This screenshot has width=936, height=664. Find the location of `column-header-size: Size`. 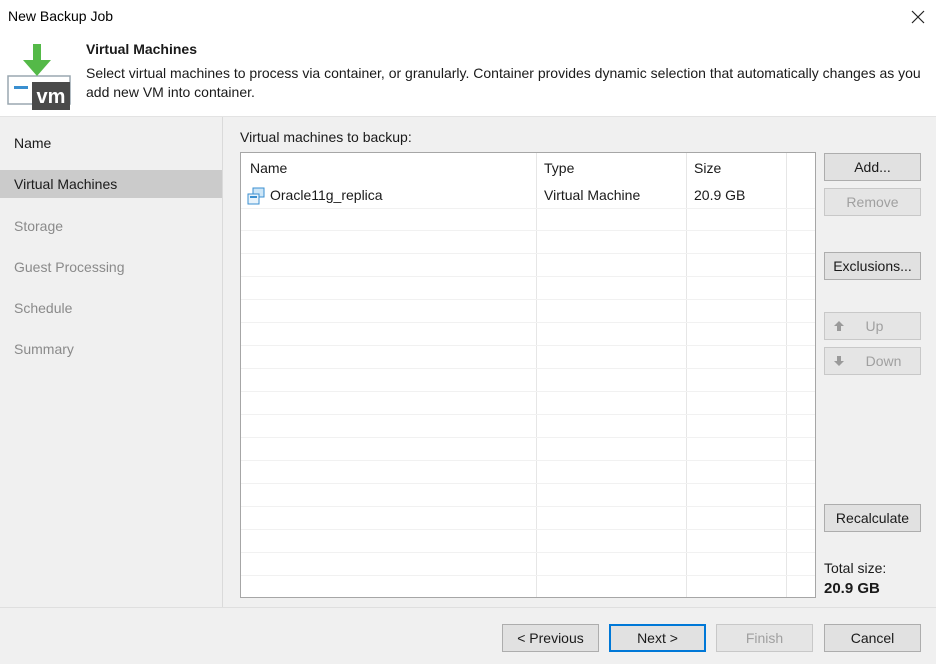

column-header-size: Size is located at coordinates (707, 168).